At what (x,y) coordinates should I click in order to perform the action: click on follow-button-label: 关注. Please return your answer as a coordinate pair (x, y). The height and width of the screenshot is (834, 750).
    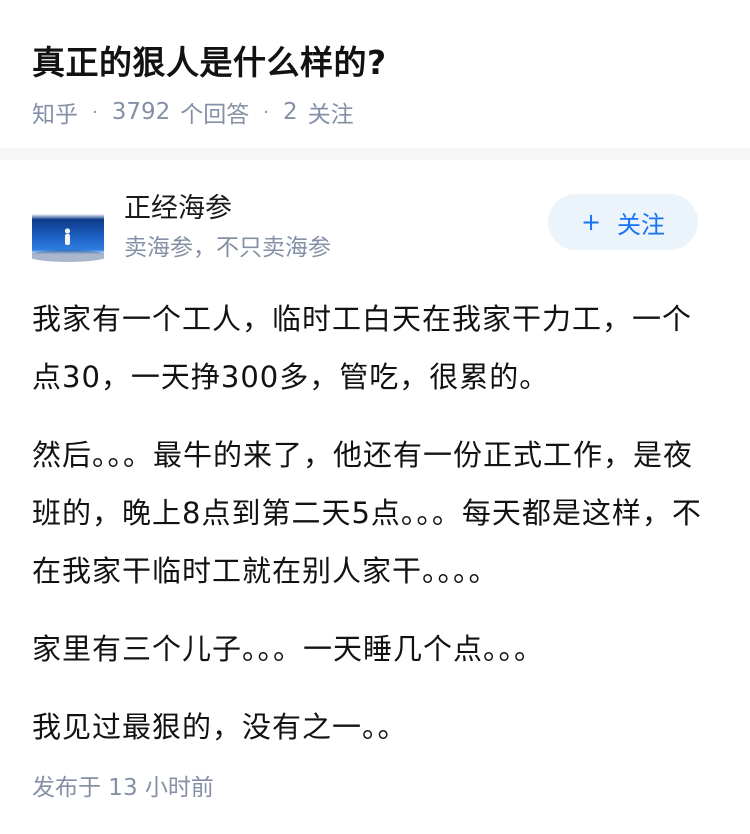
    Looking at the image, I should click on (641, 224).